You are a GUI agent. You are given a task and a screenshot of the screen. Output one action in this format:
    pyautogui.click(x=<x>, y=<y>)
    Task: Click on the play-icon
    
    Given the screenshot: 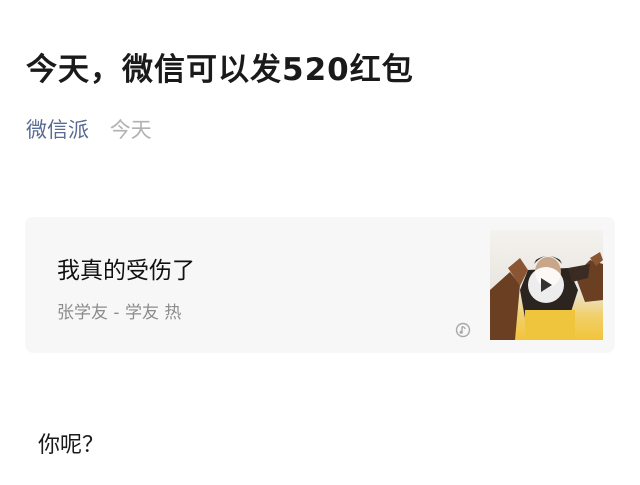 What is the action you would take?
    pyautogui.click(x=546, y=285)
    